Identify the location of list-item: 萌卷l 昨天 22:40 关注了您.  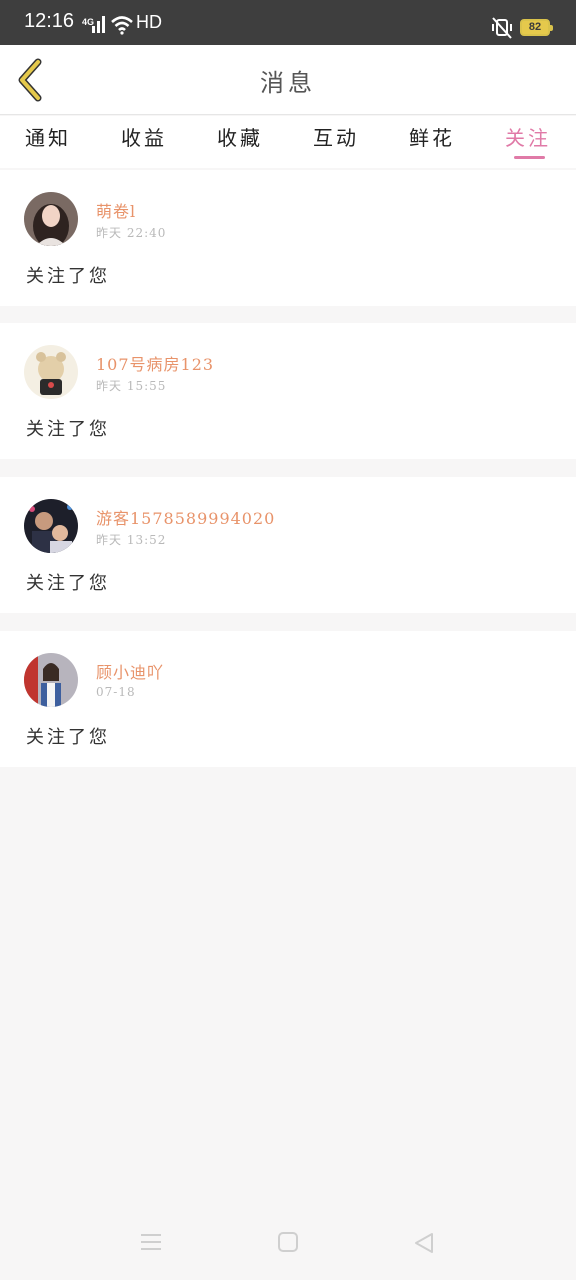
(288, 238).